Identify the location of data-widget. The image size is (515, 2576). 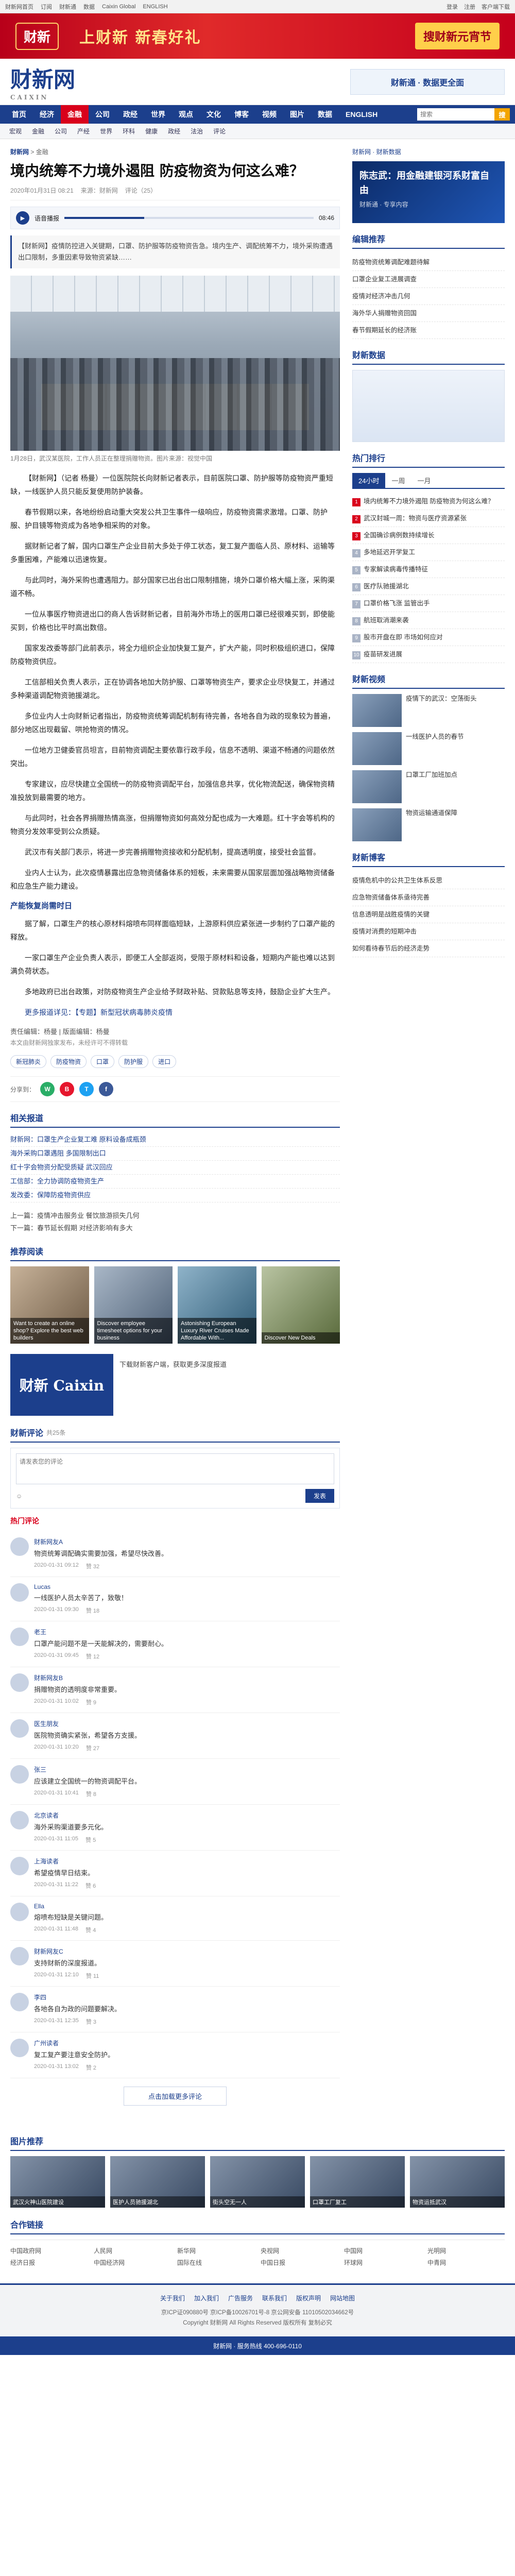
(429, 406).